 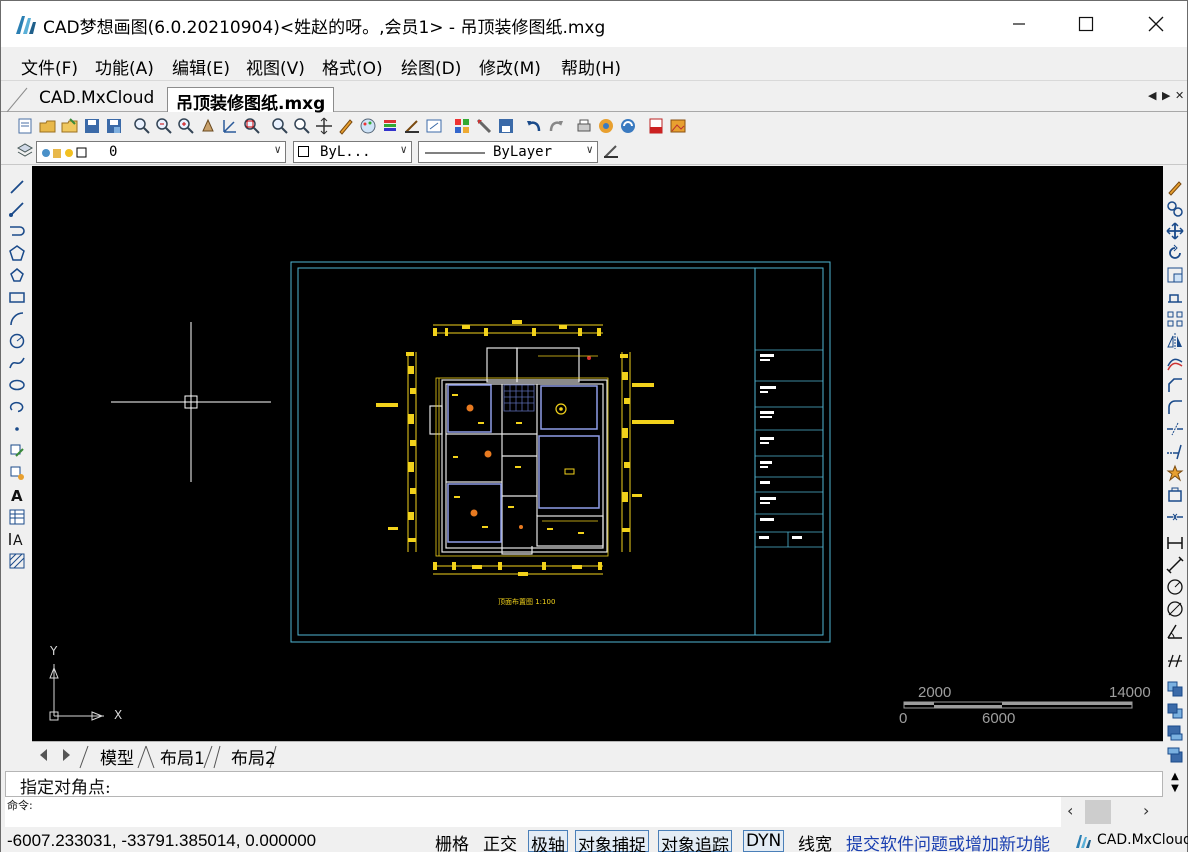 I want to click on ellipse-icon, so click(x=17, y=385).